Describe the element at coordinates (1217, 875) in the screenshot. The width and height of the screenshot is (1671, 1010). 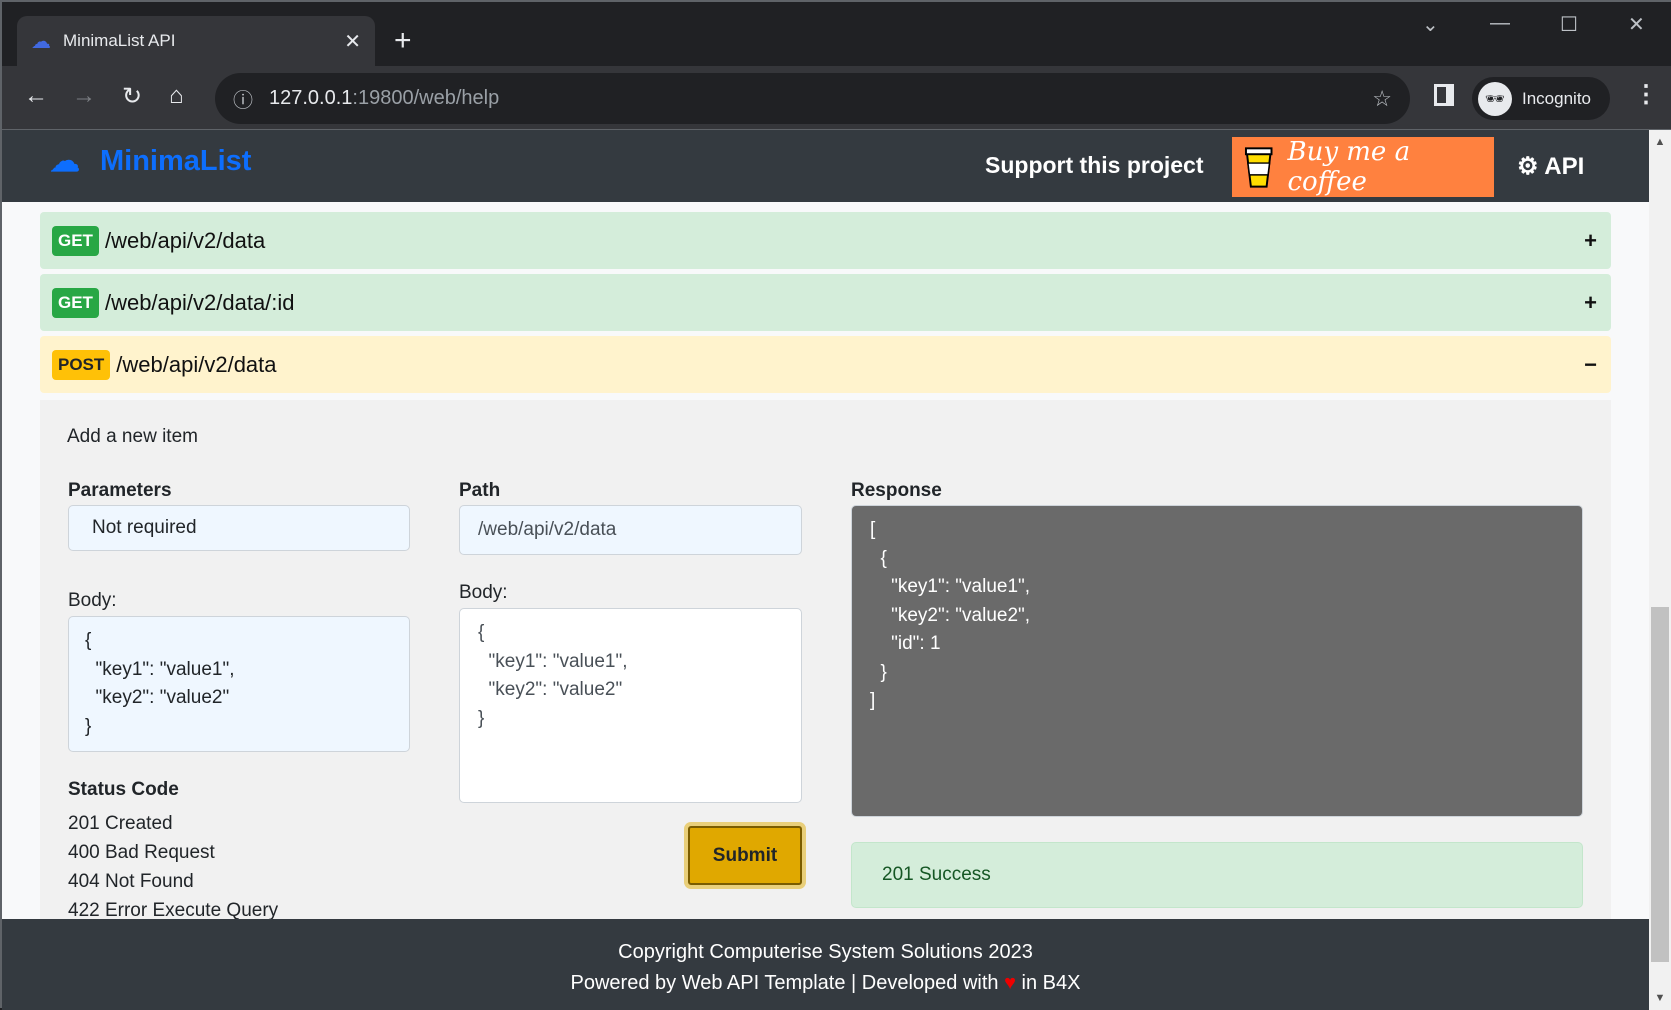
I see `result-alert: 201 Success` at that location.